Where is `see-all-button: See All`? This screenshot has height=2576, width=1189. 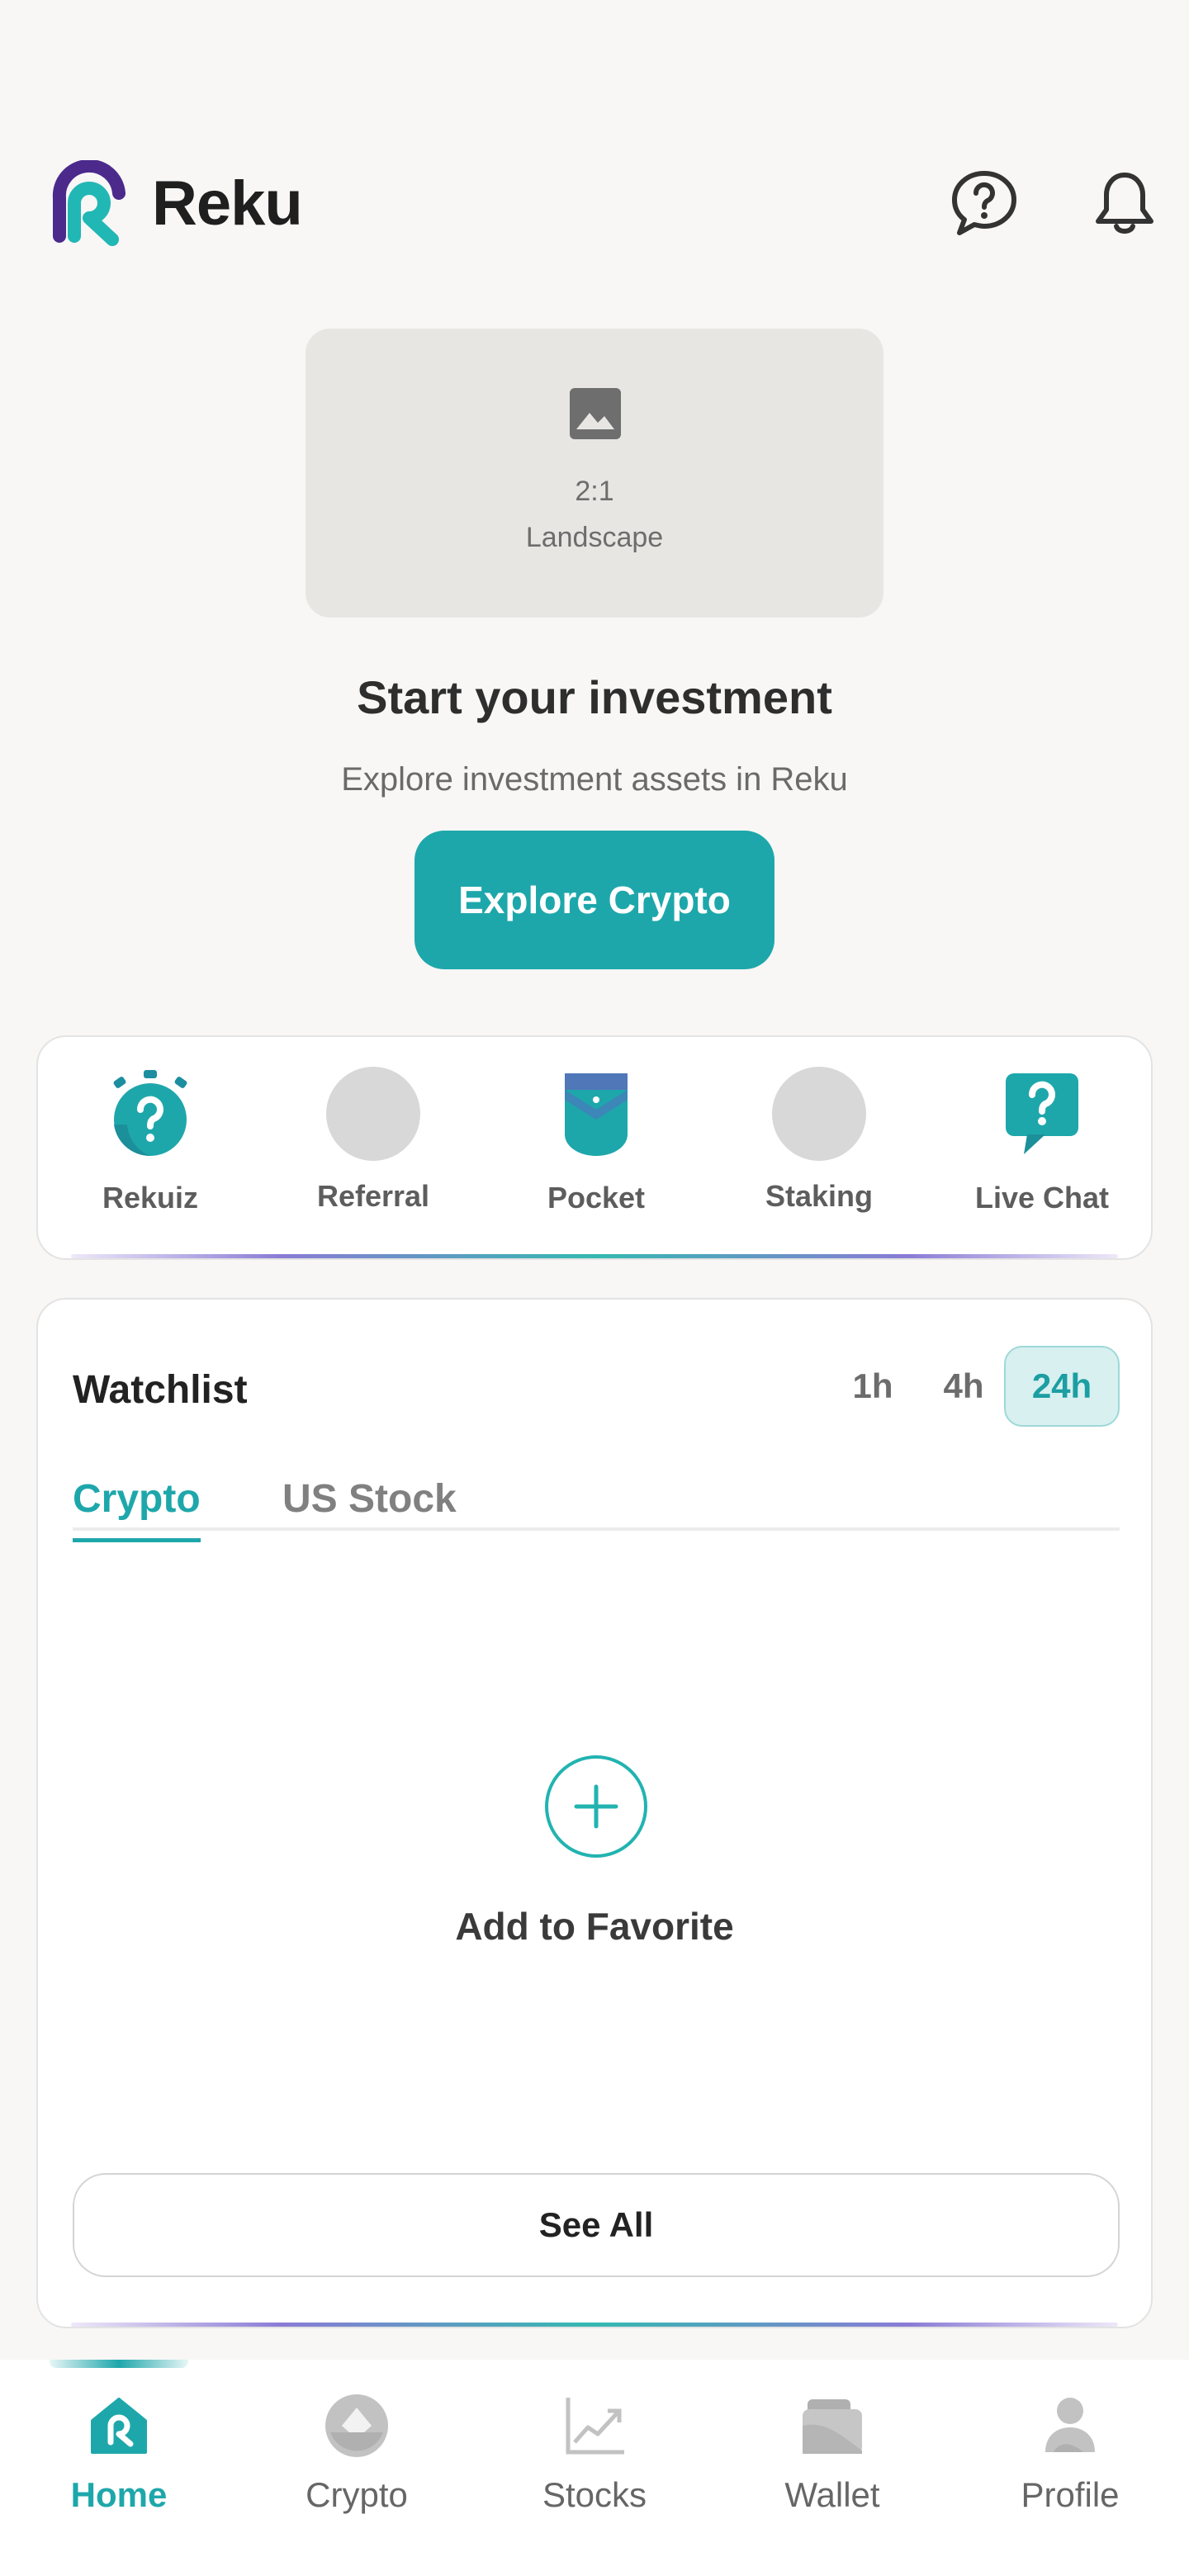 see-all-button: See All is located at coordinates (596, 2225).